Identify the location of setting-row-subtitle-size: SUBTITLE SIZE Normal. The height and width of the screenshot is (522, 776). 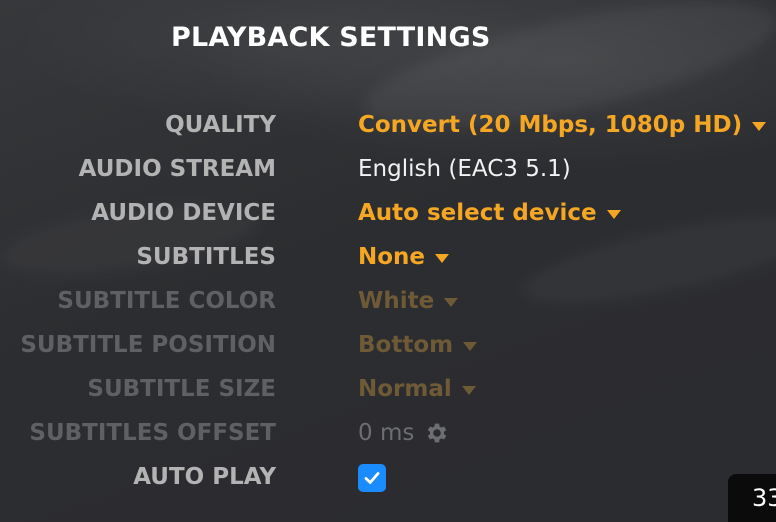
(388, 390).